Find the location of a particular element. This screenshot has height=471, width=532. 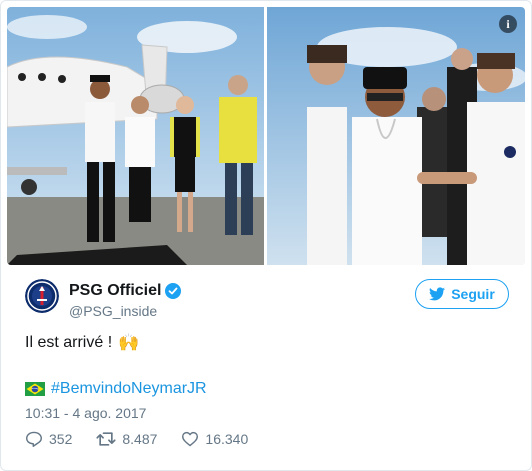

follow-button: Seguir is located at coordinates (462, 294).